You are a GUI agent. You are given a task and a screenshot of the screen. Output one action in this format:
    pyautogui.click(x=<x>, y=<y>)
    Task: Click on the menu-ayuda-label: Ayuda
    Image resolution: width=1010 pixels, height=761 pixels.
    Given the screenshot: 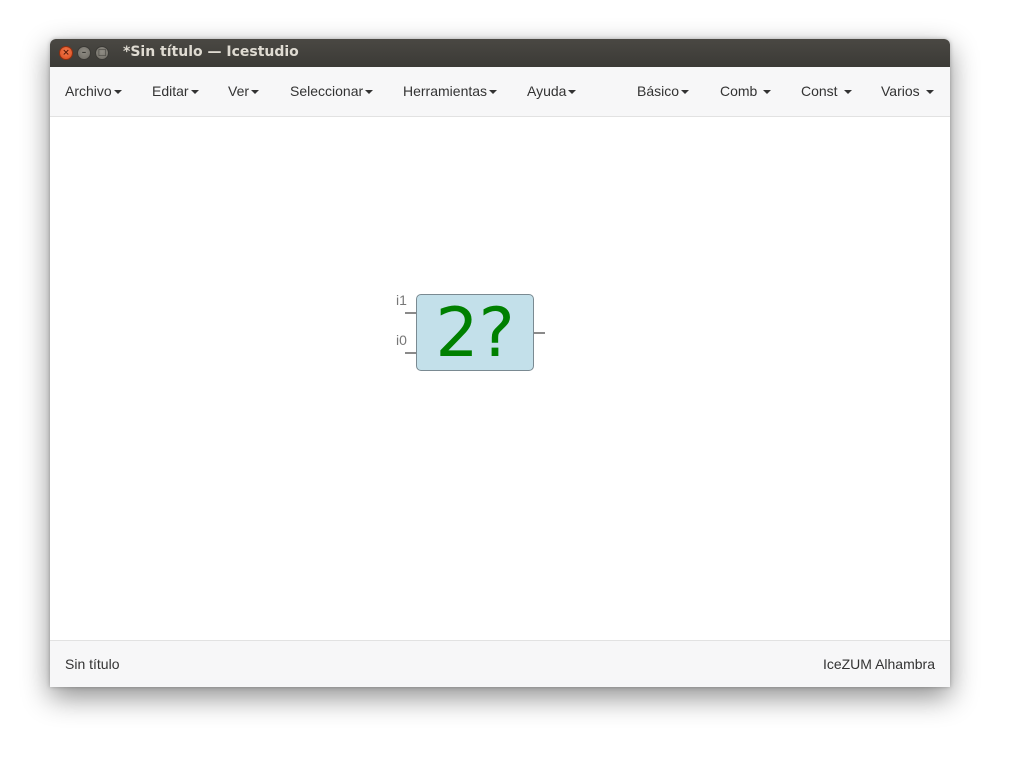 What is the action you would take?
    pyautogui.click(x=547, y=91)
    